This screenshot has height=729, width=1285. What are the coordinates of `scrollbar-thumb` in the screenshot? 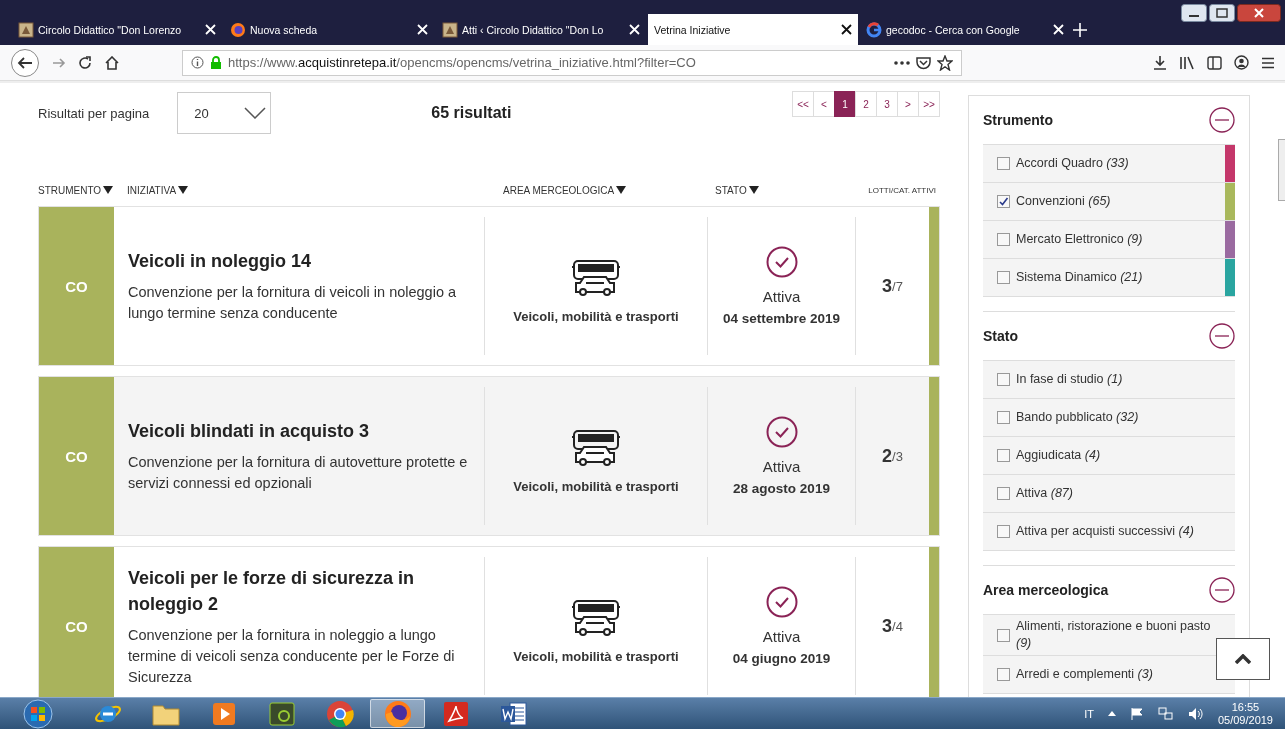 It's located at (1281, 170).